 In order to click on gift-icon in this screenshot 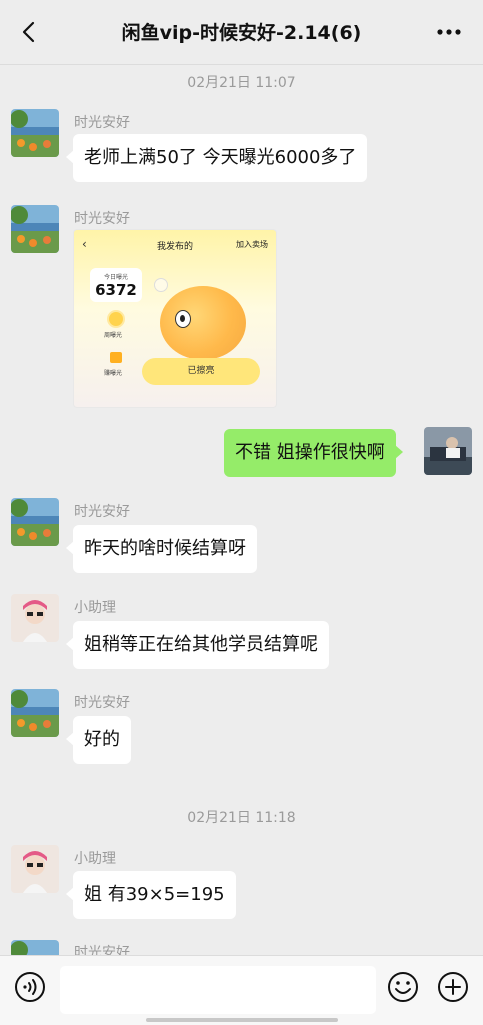, I will do `click(116, 357)`.